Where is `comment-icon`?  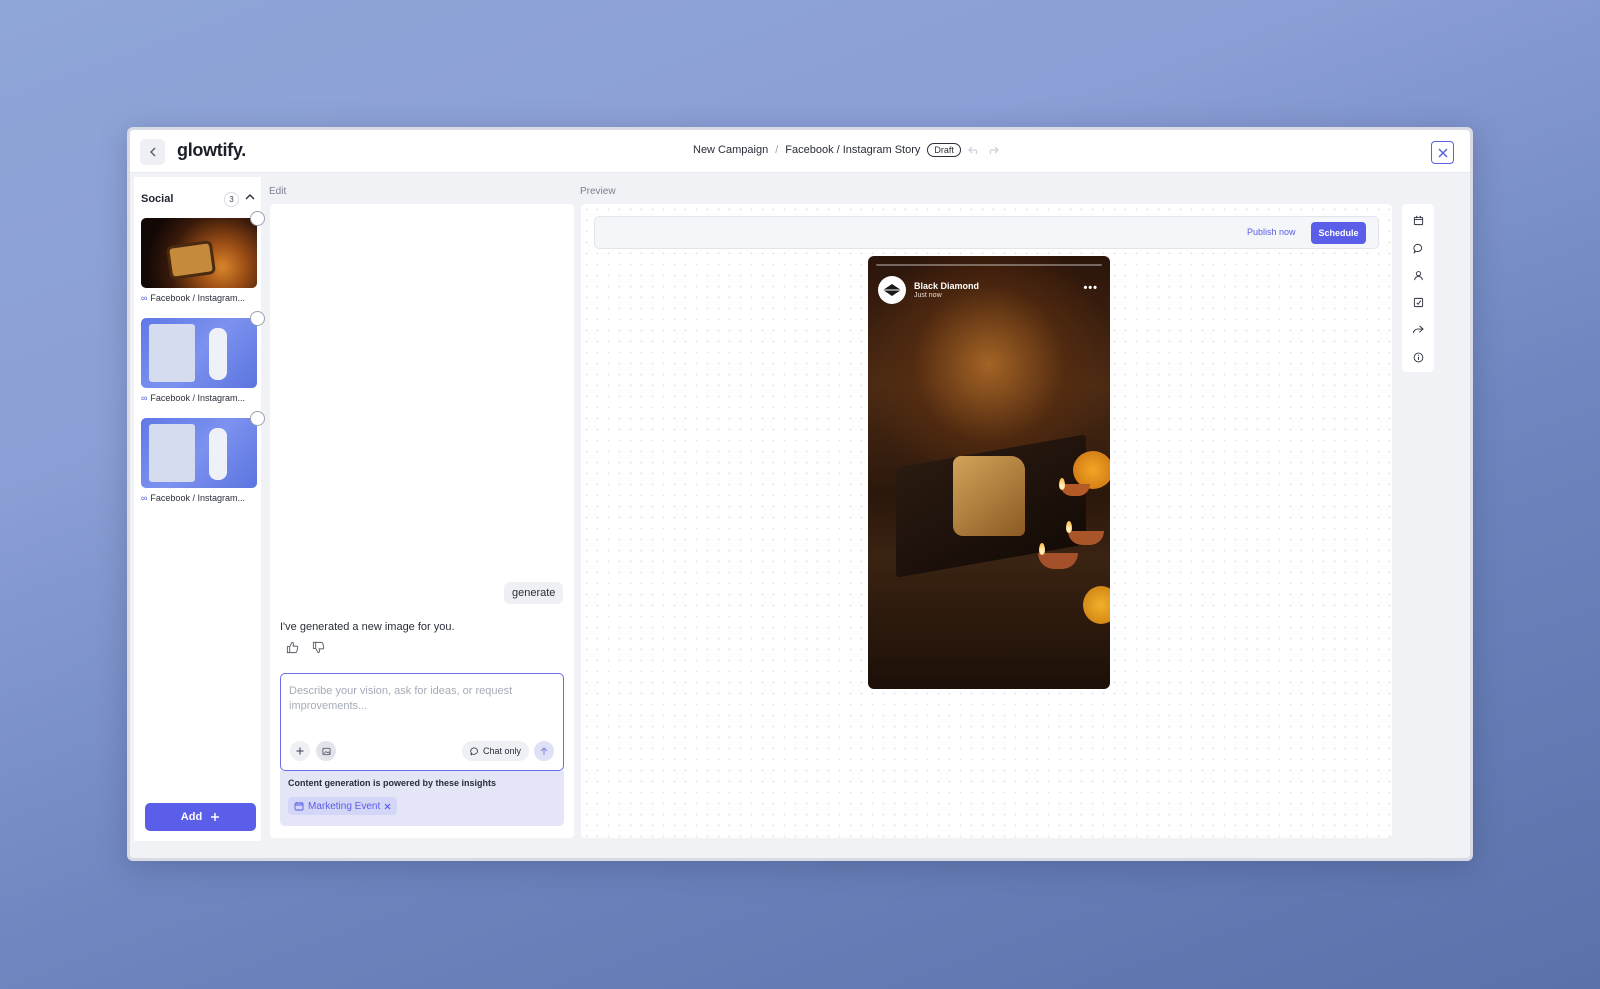
comment-icon is located at coordinates (1418, 248).